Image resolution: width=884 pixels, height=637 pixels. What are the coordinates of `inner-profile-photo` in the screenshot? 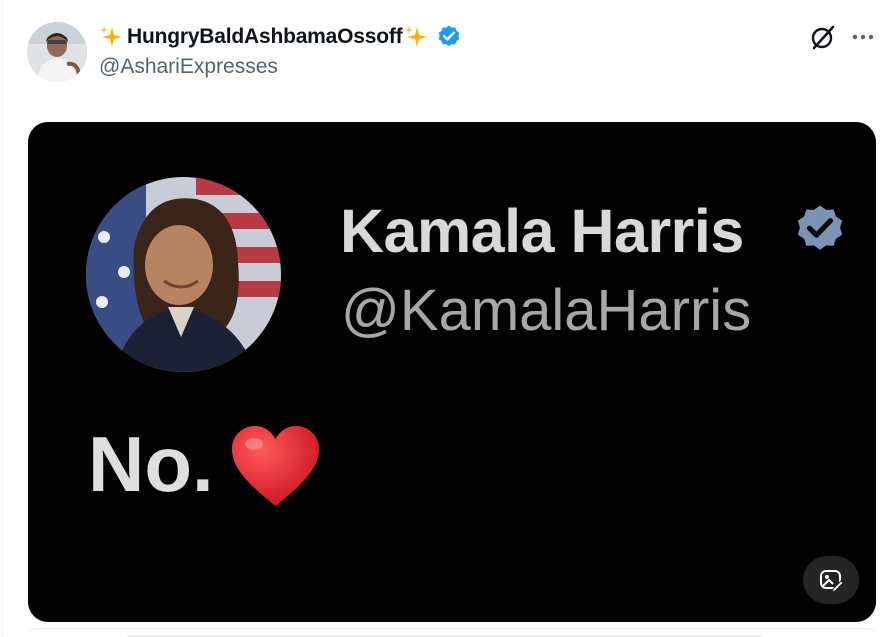 It's located at (183, 274).